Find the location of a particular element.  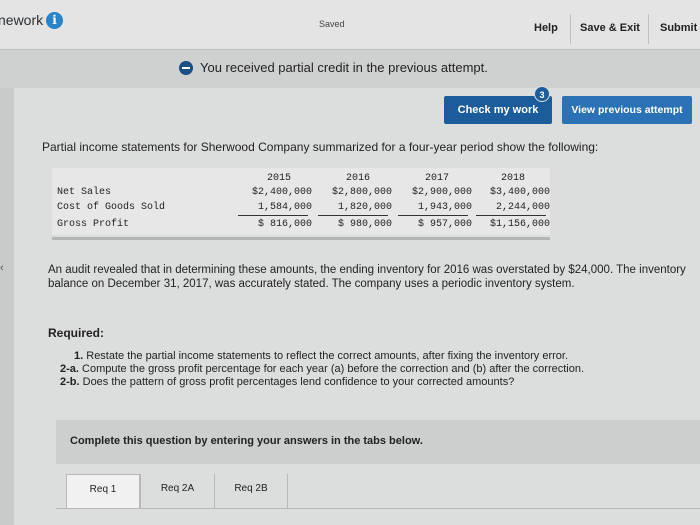

table-cell: $ 980,000 is located at coordinates (364, 224).